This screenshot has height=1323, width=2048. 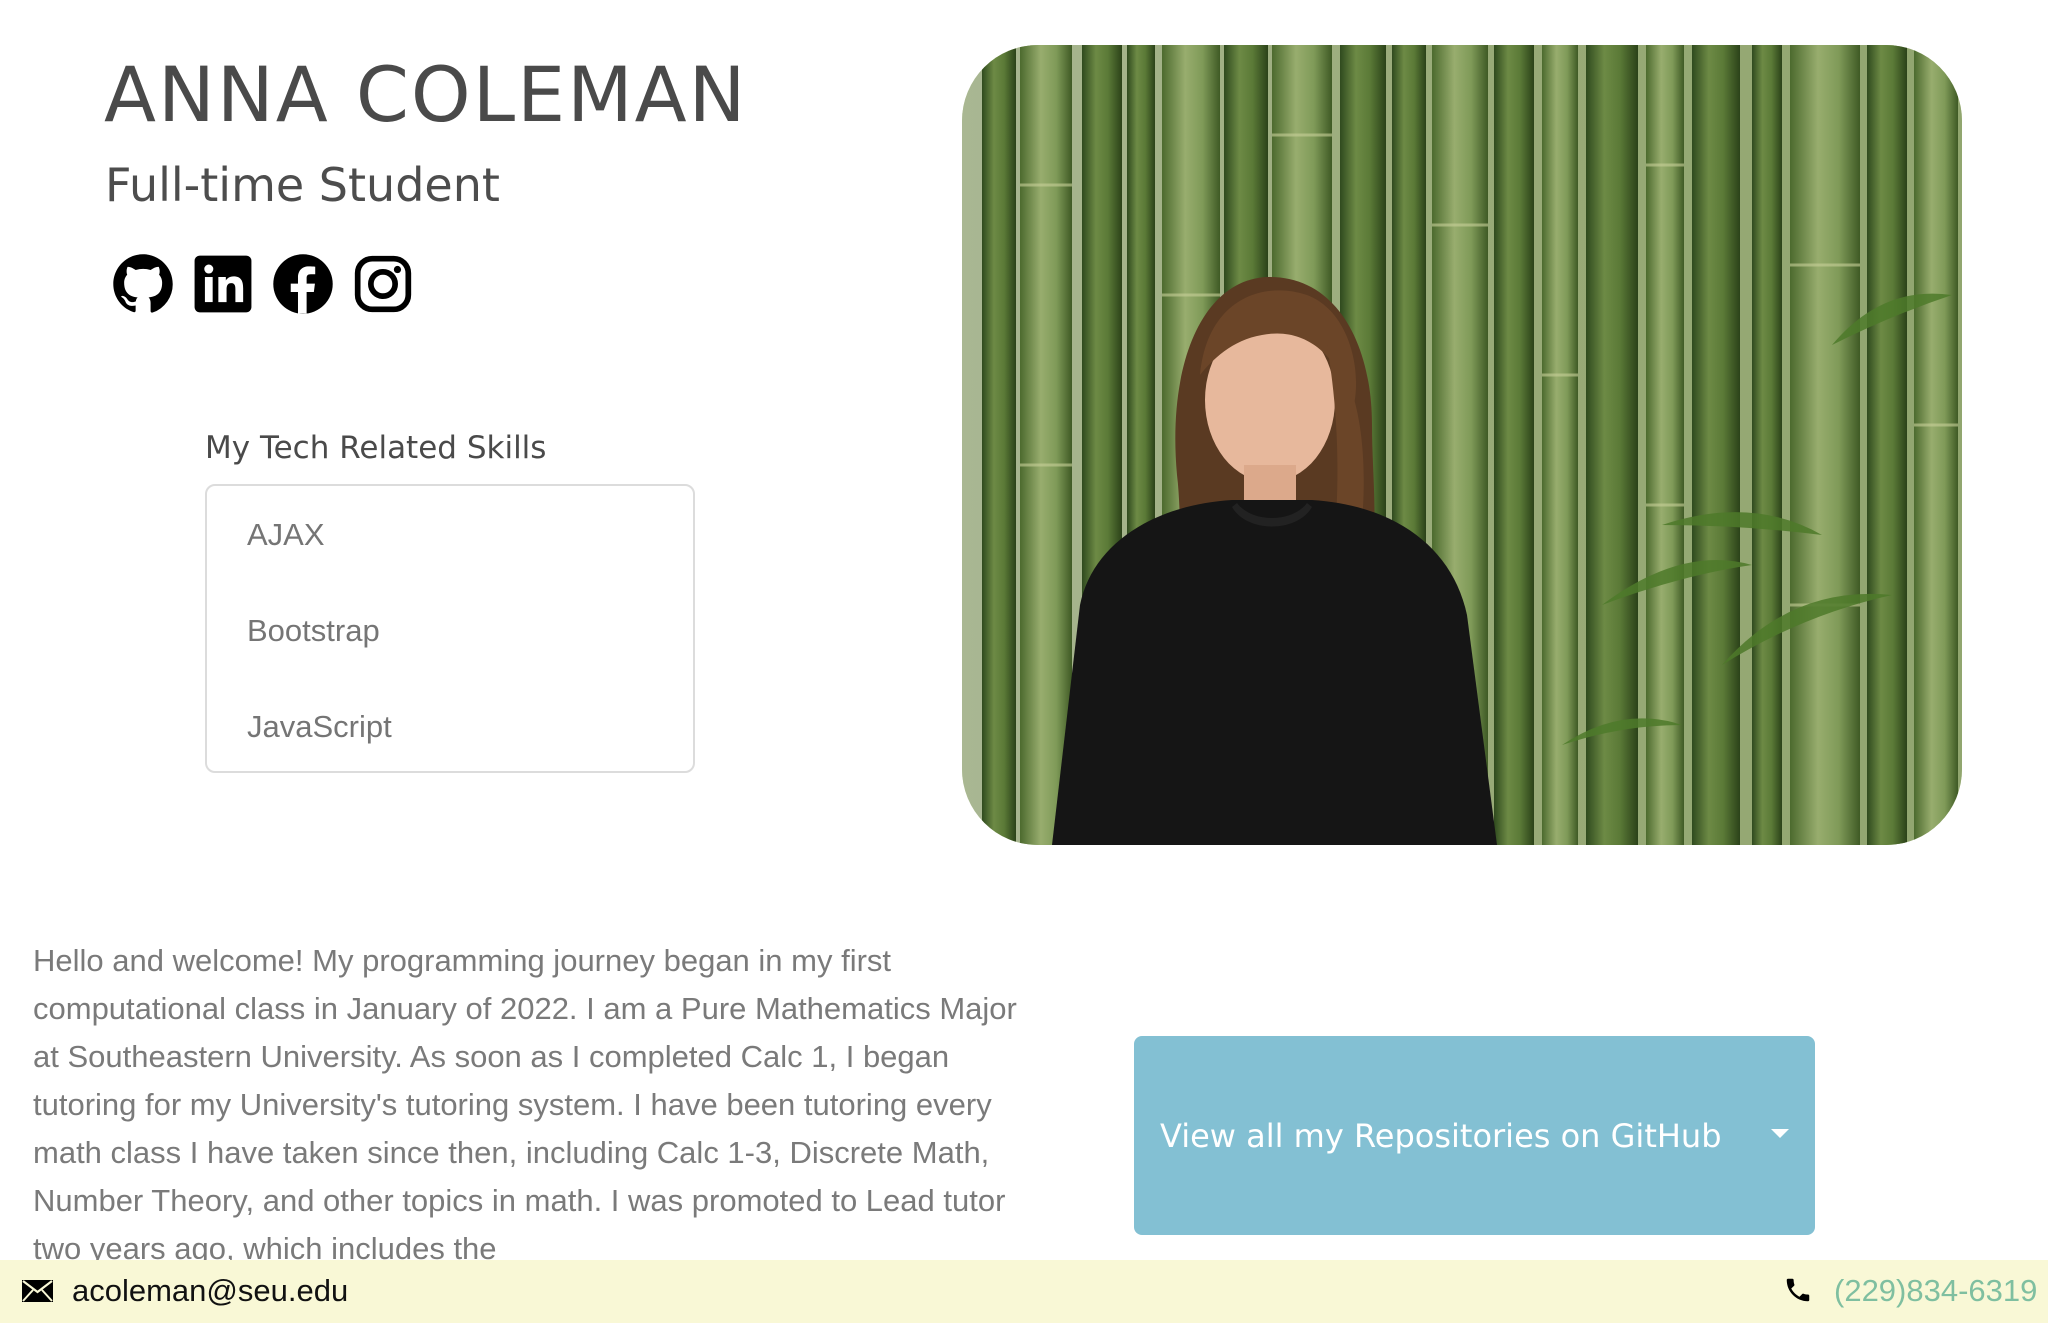 I want to click on phone-icon, so click(x=1798, y=1290).